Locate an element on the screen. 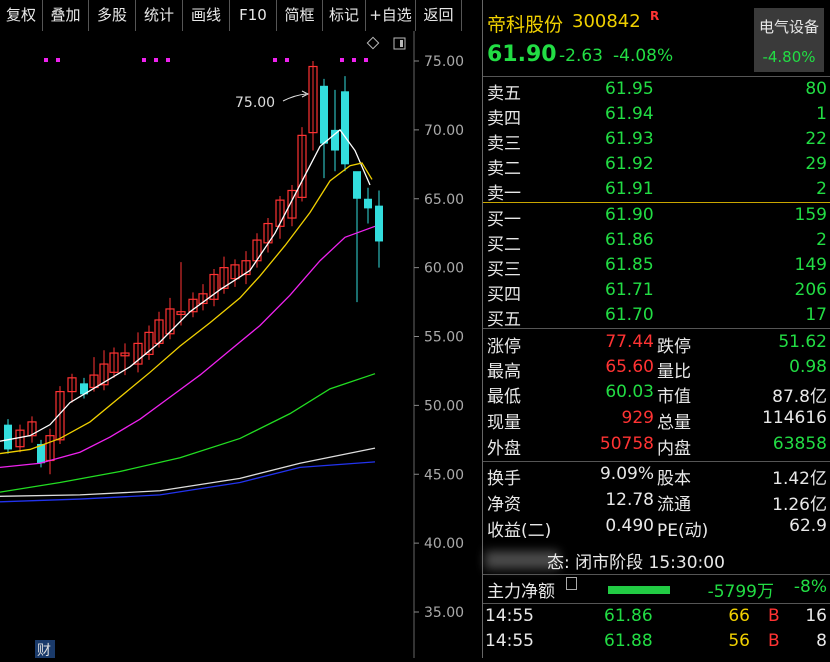  order-volume: 1 is located at coordinates (821, 114).